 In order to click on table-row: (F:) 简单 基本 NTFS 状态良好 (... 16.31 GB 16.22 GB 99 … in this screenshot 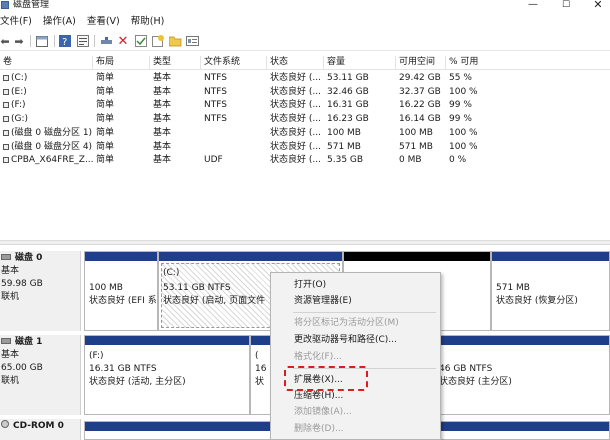, I will do `click(305, 106)`.